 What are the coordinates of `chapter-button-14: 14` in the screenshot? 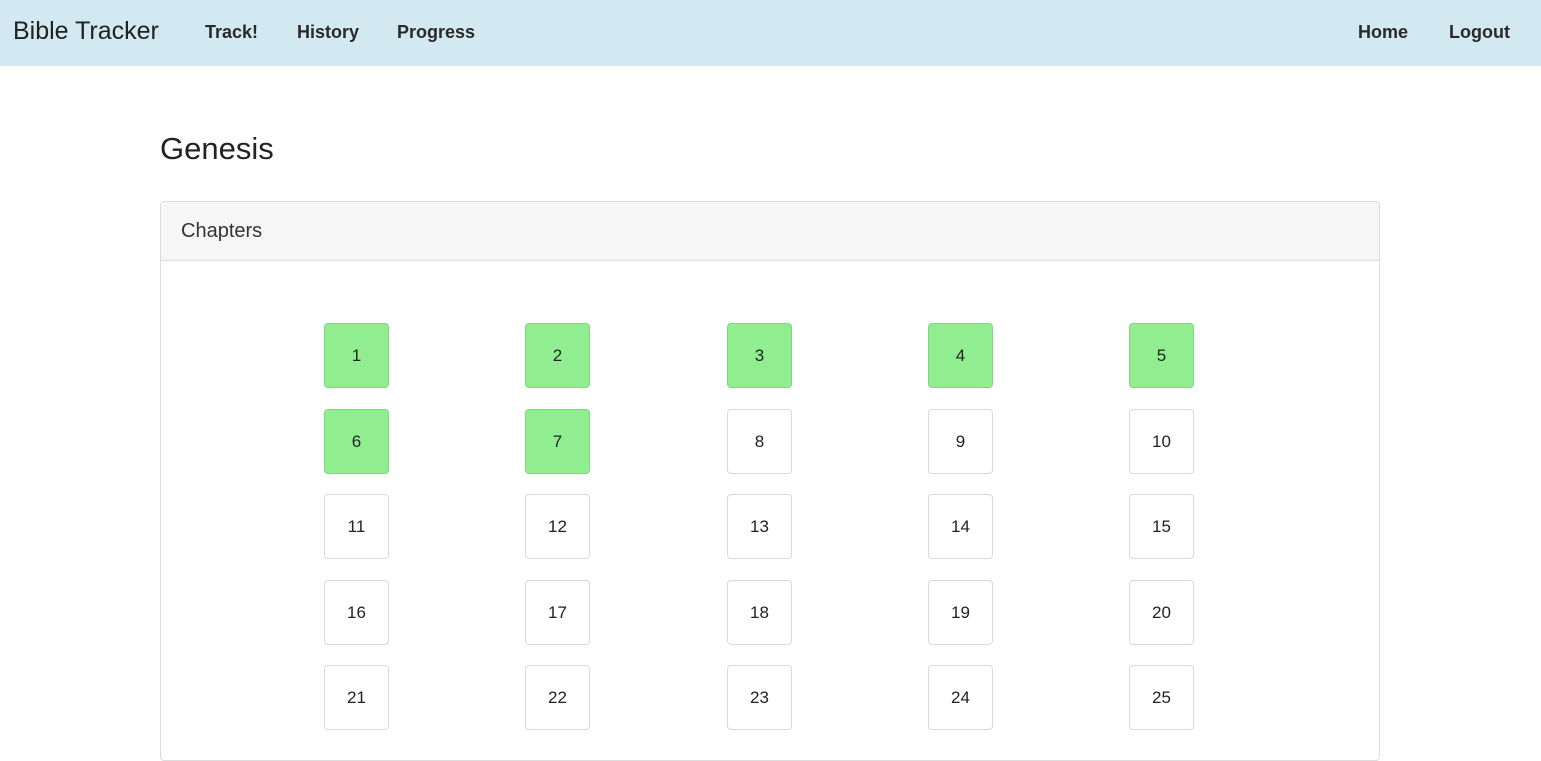 It's located at (960, 526).